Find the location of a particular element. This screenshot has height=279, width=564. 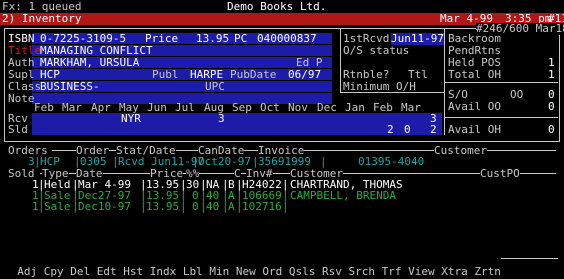

menu-rsv: Rsv is located at coordinates (332, 271).